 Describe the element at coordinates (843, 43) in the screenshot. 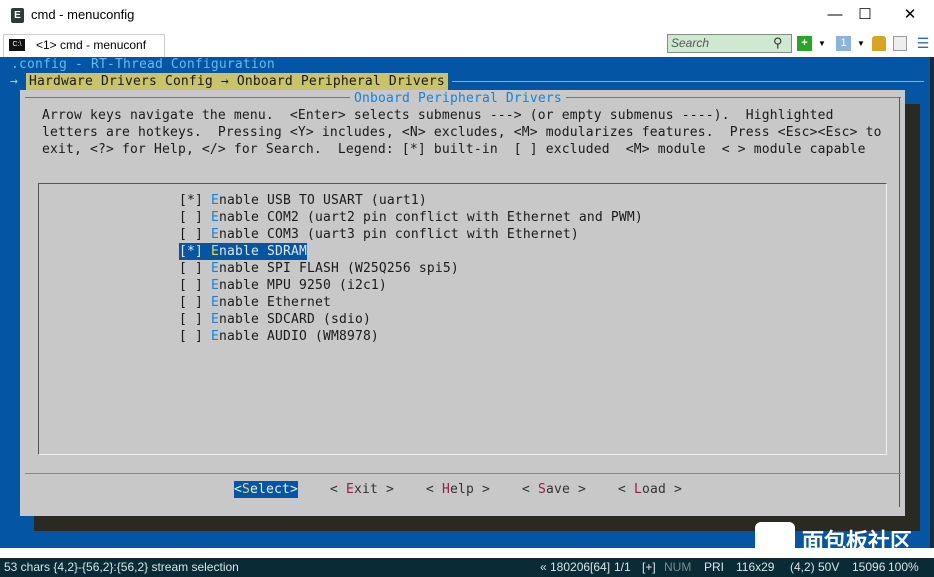

I see `console-list-icon: 1` at that location.